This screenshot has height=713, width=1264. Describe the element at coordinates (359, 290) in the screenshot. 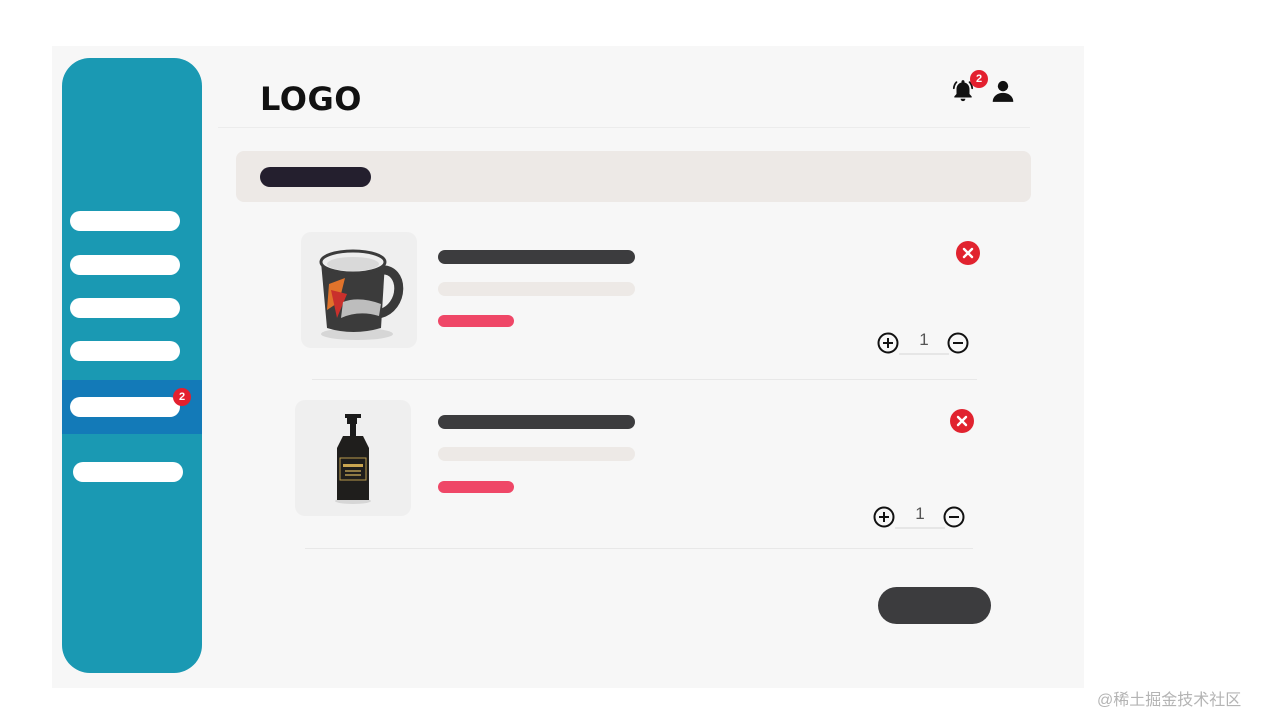

I see `product-image-mug` at that location.